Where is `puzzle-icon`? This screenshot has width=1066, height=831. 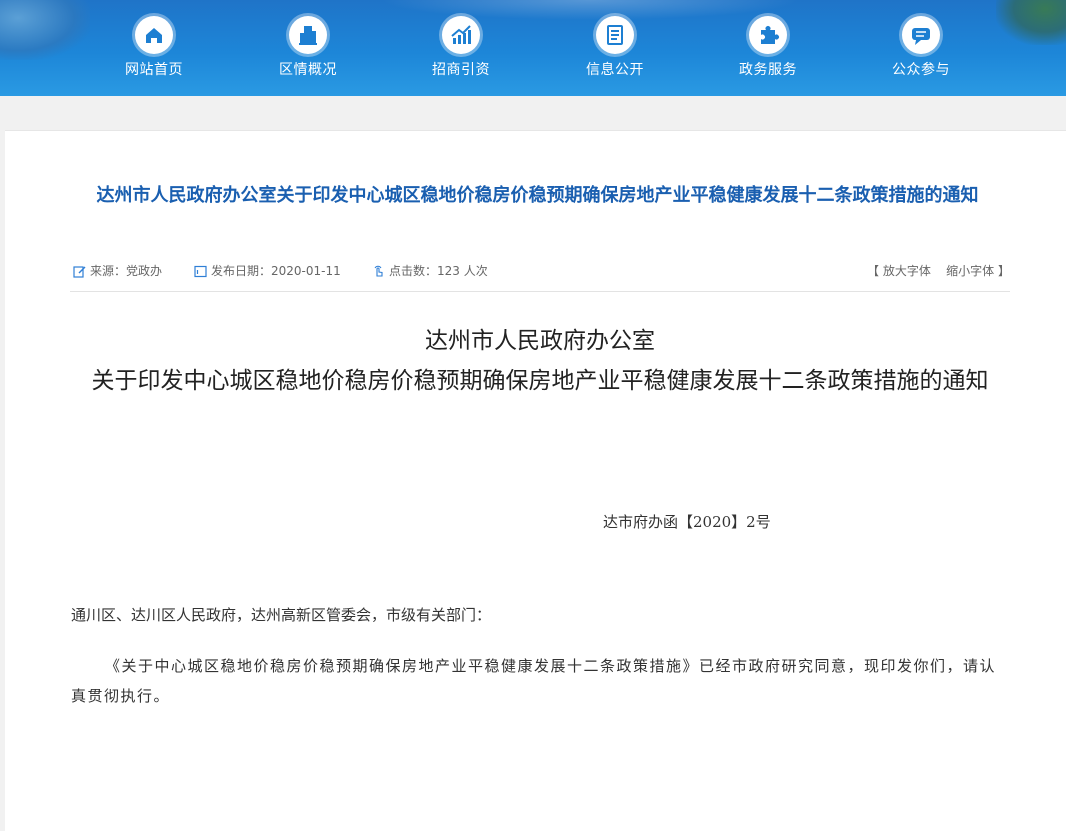
puzzle-icon is located at coordinates (768, 35).